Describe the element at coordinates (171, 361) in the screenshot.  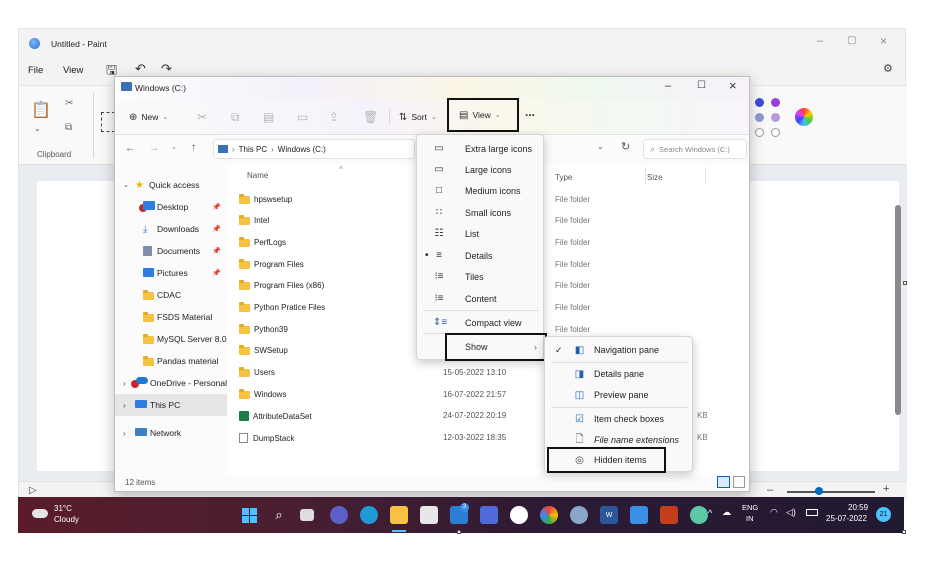
I see `nav-item-pandas-material: Pandas material` at that location.